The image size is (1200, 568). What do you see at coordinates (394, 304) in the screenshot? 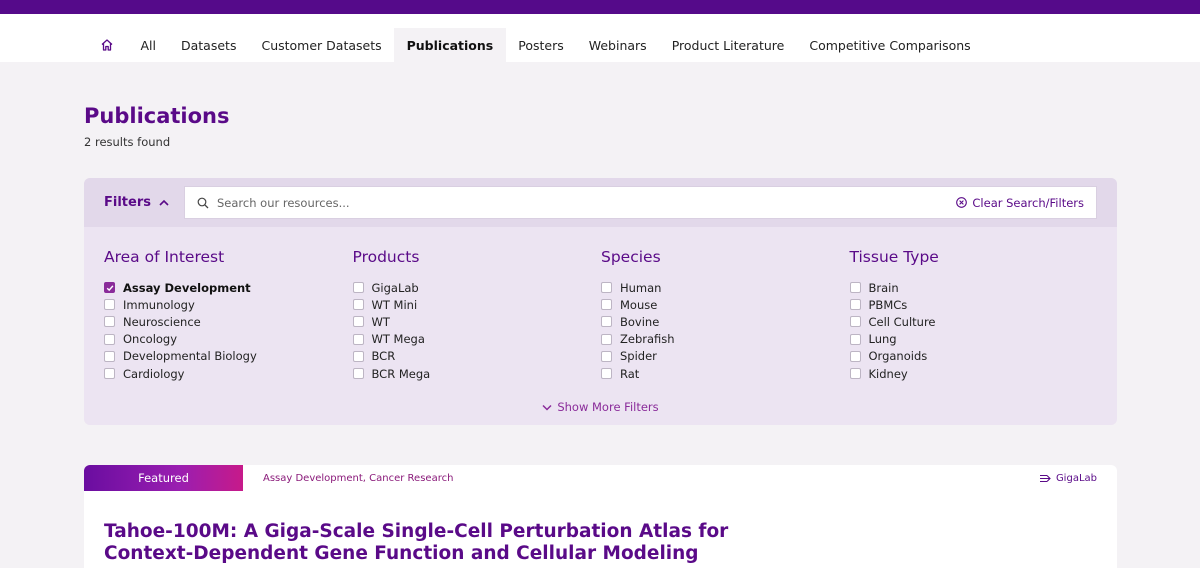
I see `filter-option-label: WT Mini` at bounding box center [394, 304].